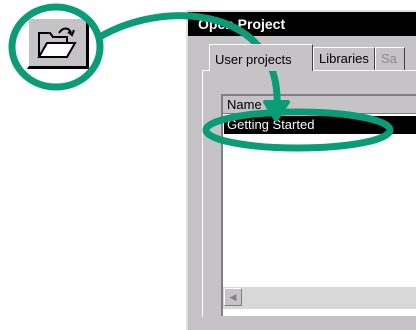  What do you see at coordinates (261, 57) in the screenshot?
I see `tab-user-projects: User projects` at bounding box center [261, 57].